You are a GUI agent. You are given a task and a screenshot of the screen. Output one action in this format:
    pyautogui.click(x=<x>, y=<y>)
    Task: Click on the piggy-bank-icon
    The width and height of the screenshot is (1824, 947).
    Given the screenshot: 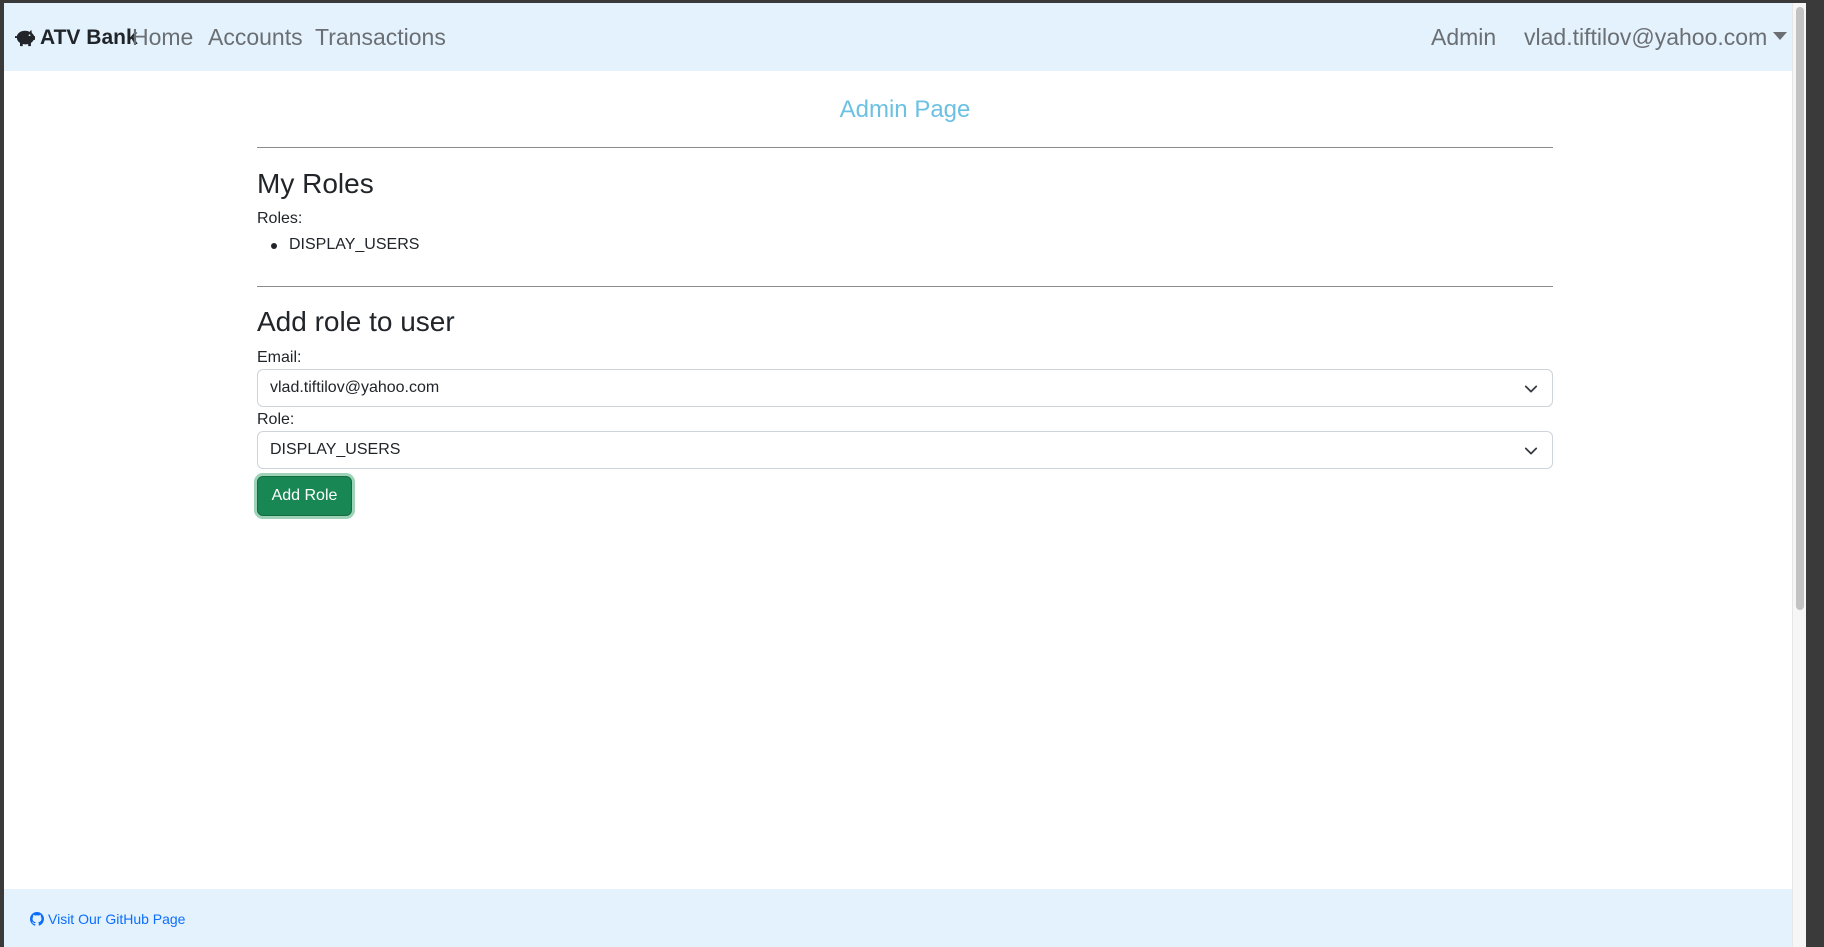 What is the action you would take?
    pyautogui.click(x=25, y=38)
    